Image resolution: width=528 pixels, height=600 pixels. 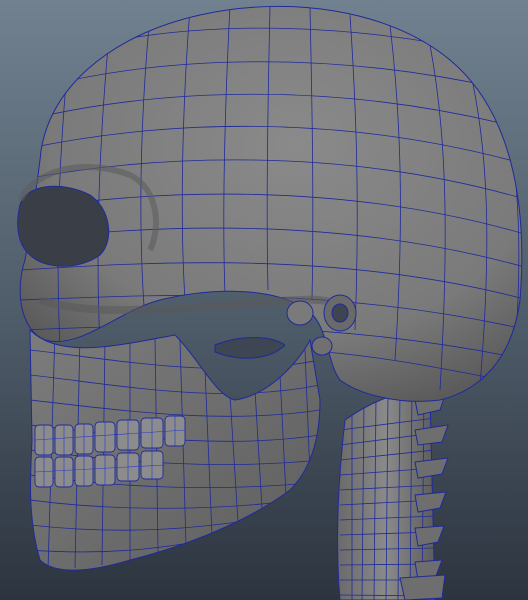 What do you see at coordinates (63, 226) in the screenshot?
I see `eye-socket` at bounding box center [63, 226].